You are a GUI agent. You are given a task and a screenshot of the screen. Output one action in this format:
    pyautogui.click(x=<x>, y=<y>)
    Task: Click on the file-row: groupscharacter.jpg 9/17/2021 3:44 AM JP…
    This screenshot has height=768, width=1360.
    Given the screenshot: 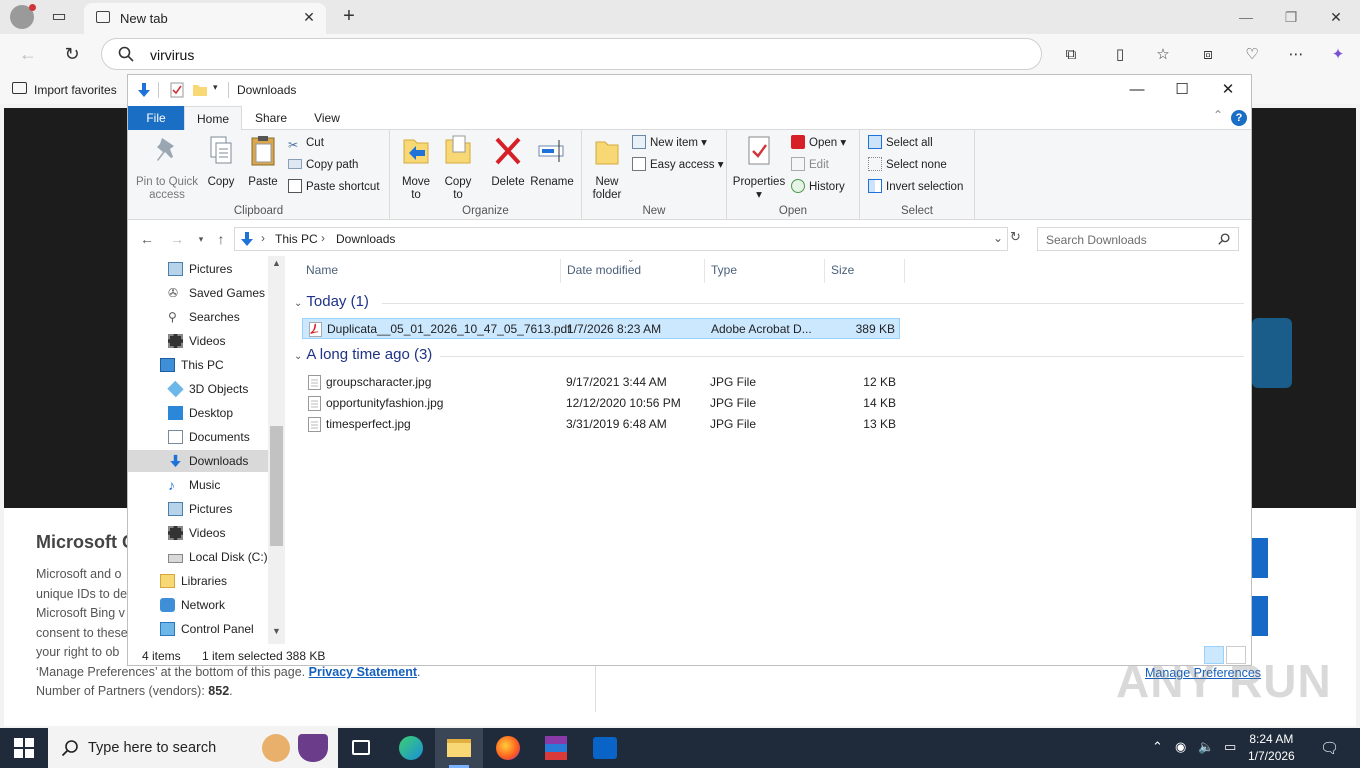 What is the action you would take?
    pyautogui.click(x=601, y=382)
    